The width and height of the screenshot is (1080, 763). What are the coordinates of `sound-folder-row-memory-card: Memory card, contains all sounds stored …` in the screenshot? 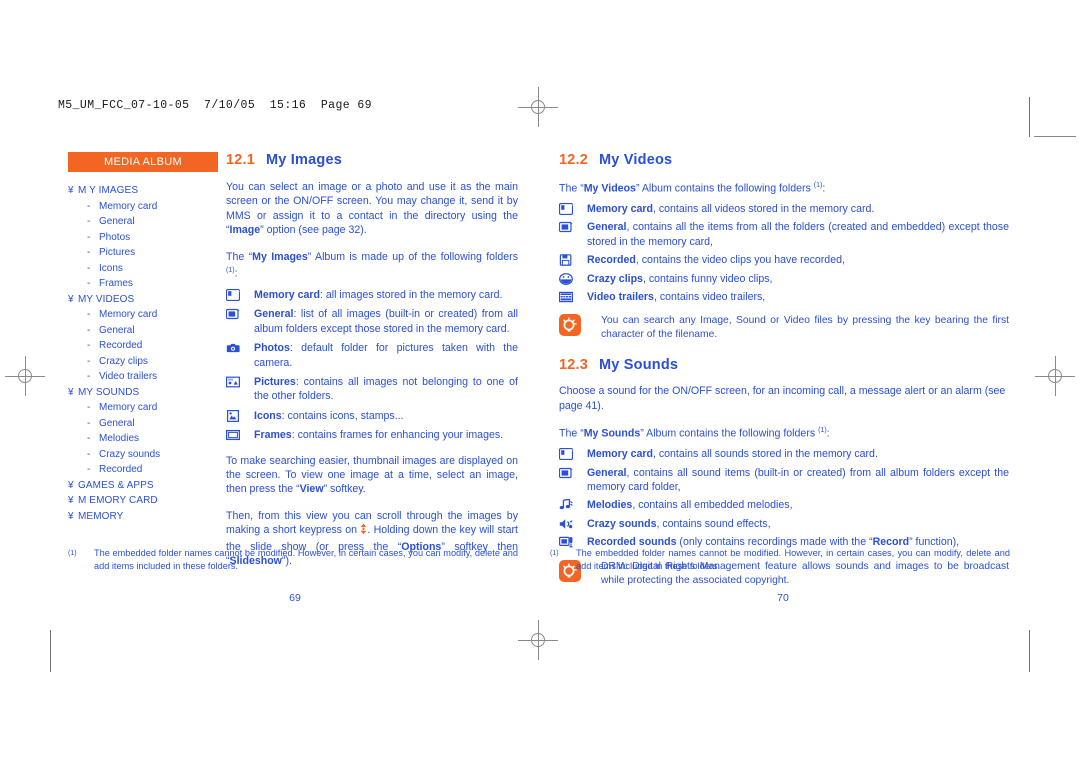 It's located at (784, 454).